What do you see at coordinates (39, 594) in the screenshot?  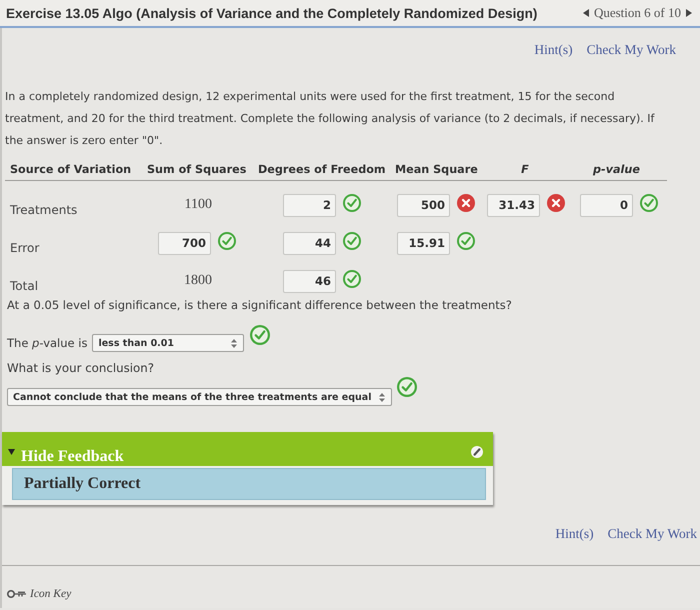 I see `icon-key-link: Icon Key` at bounding box center [39, 594].